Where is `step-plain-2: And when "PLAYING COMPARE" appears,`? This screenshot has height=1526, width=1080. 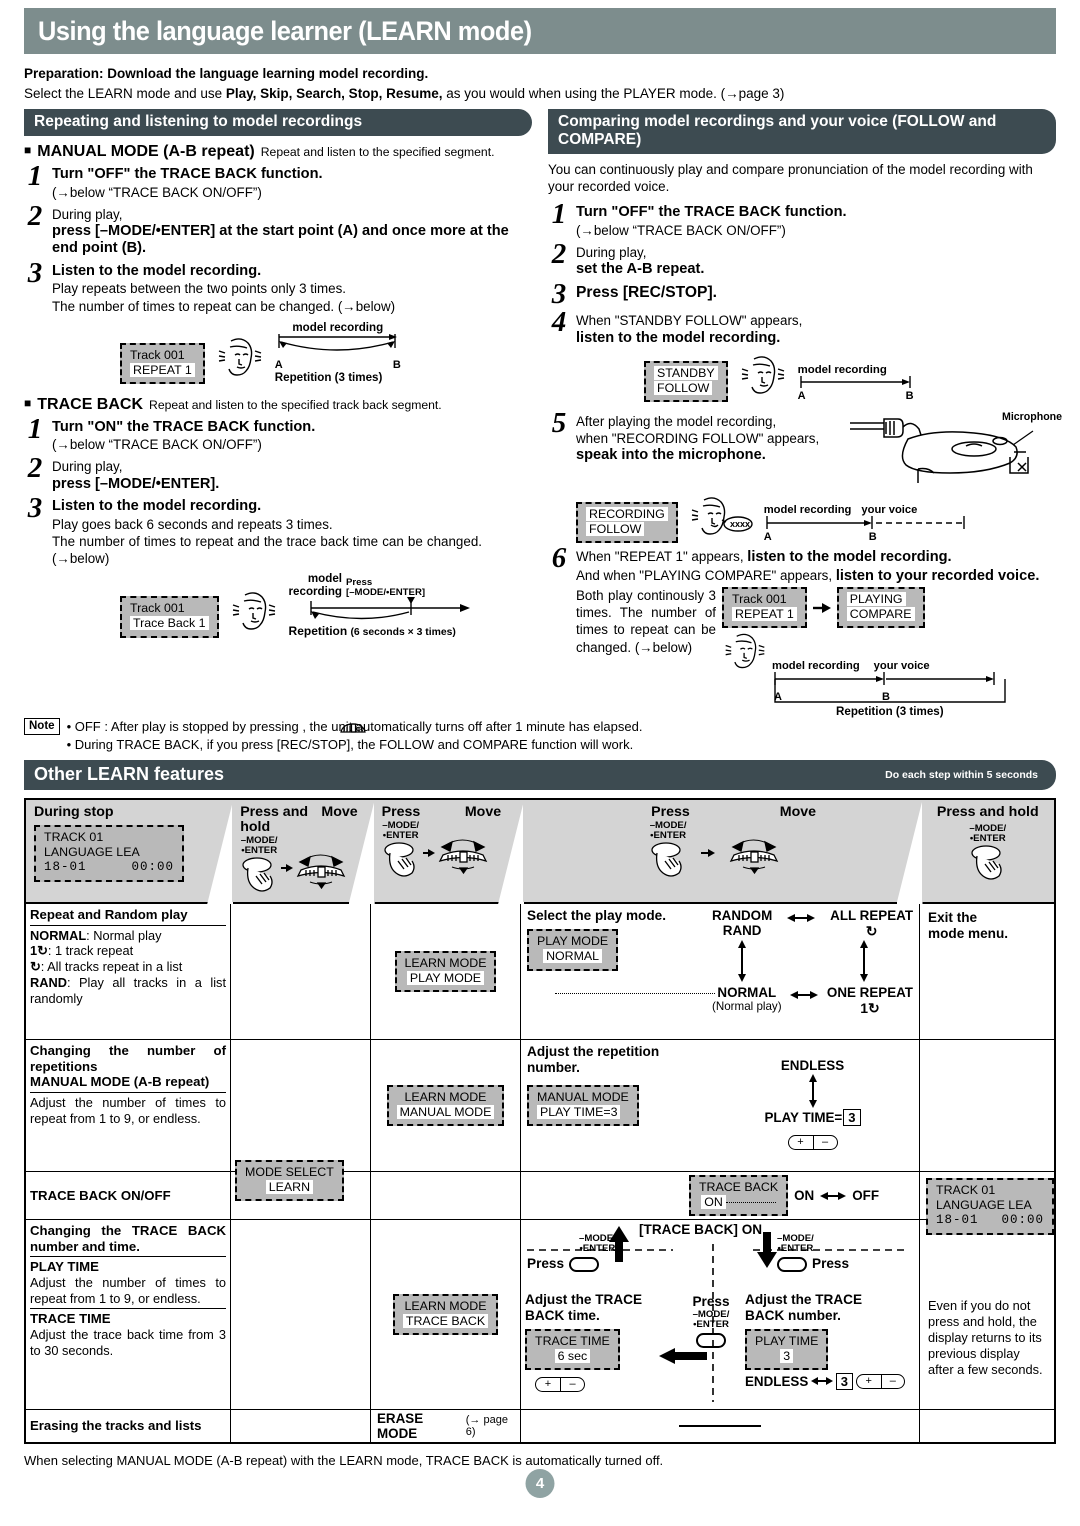
step-plain-2: And when "PLAYING COMPARE" appears, is located at coordinates (706, 575).